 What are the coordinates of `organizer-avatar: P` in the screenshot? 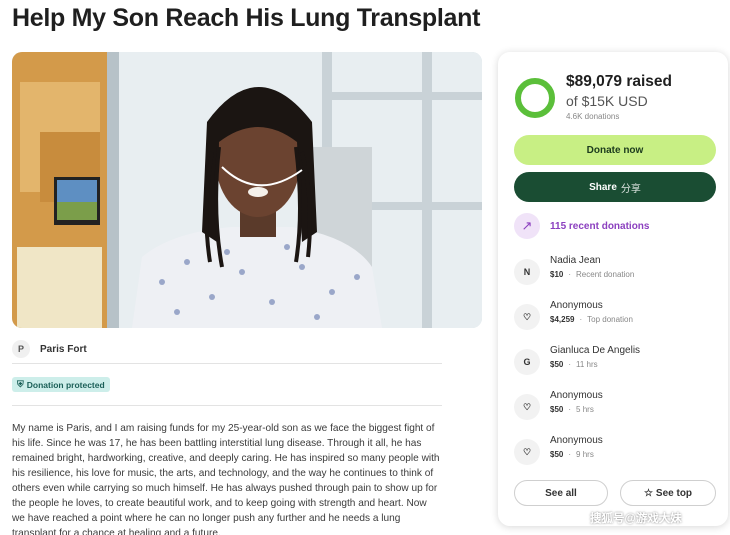 It's located at (21, 349).